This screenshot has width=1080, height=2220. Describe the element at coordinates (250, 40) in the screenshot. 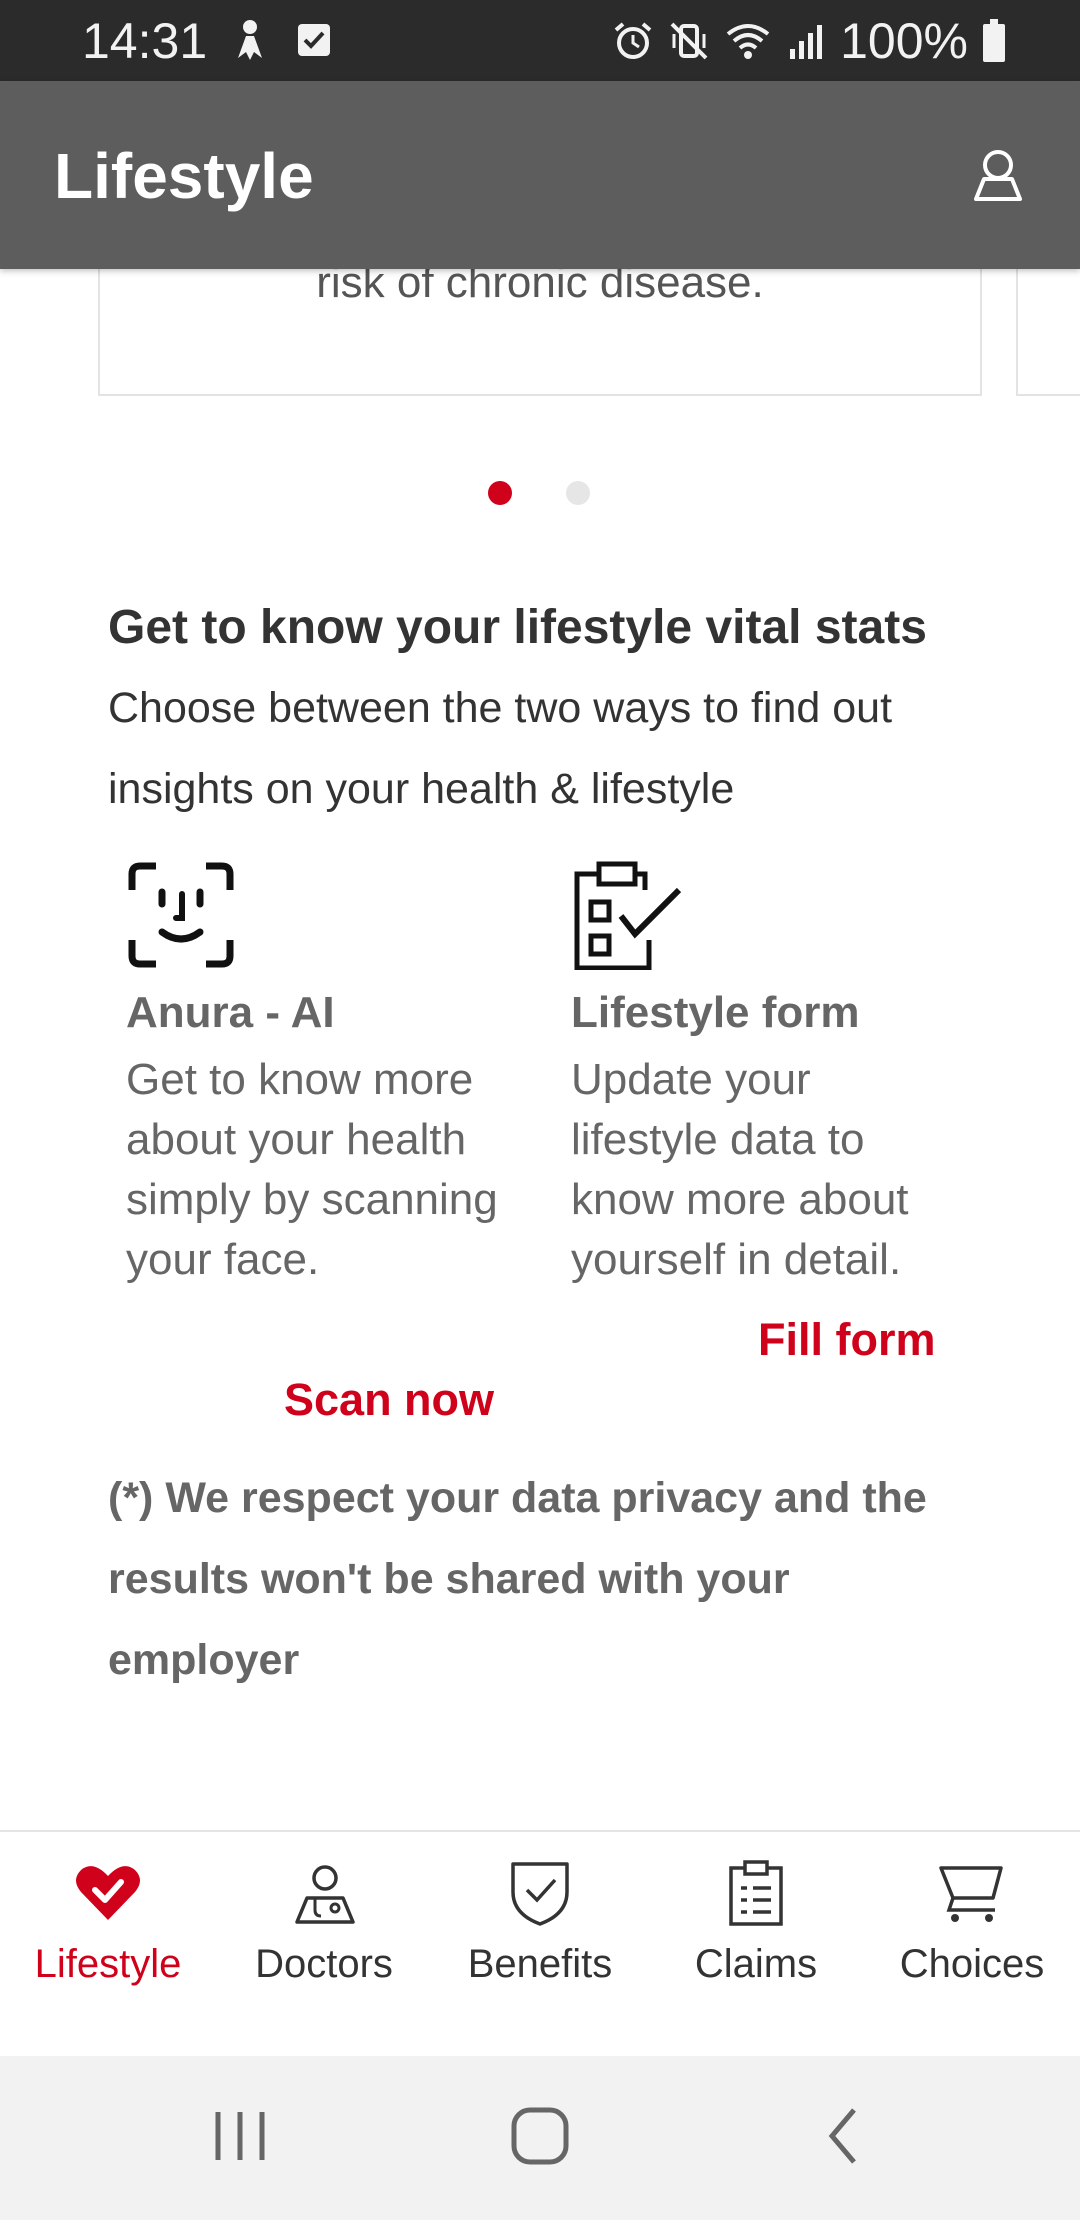

I see `person-icon` at that location.